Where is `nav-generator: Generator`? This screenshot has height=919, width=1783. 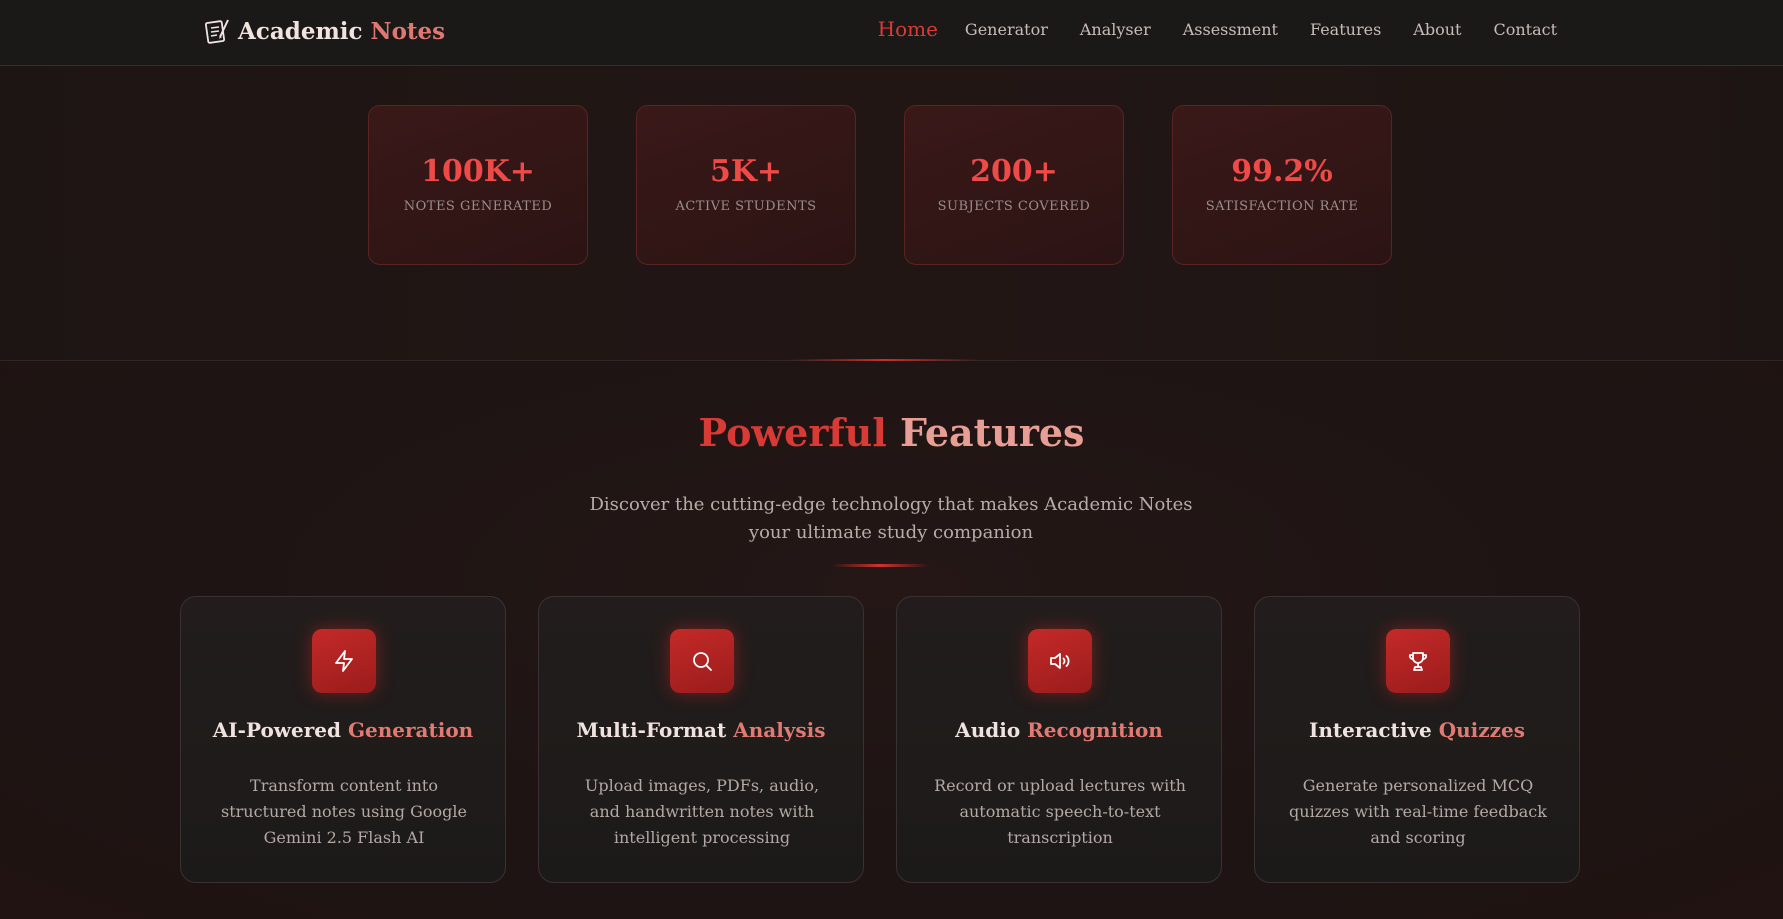 nav-generator: Generator is located at coordinates (1006, 30).